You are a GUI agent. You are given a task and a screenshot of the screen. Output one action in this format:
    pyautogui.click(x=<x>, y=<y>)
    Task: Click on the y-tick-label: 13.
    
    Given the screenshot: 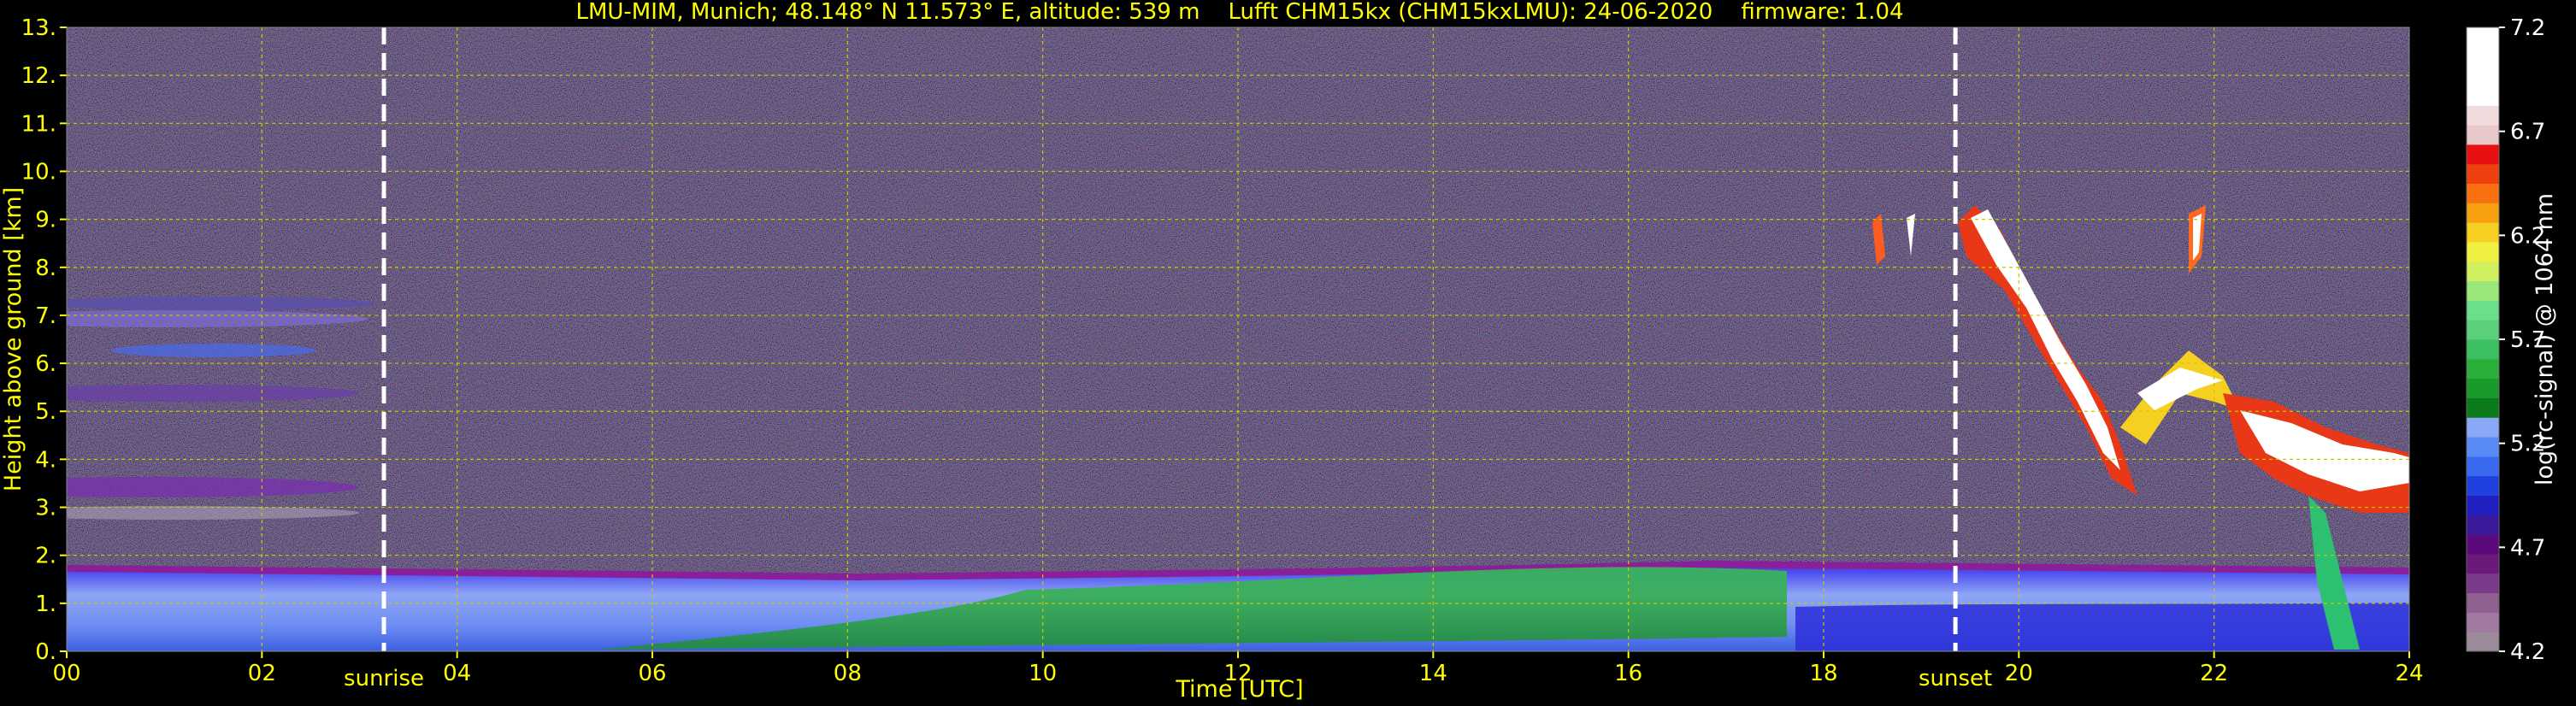 What is the action you would take?
    pyautogui.click(x=38, y=28)
    